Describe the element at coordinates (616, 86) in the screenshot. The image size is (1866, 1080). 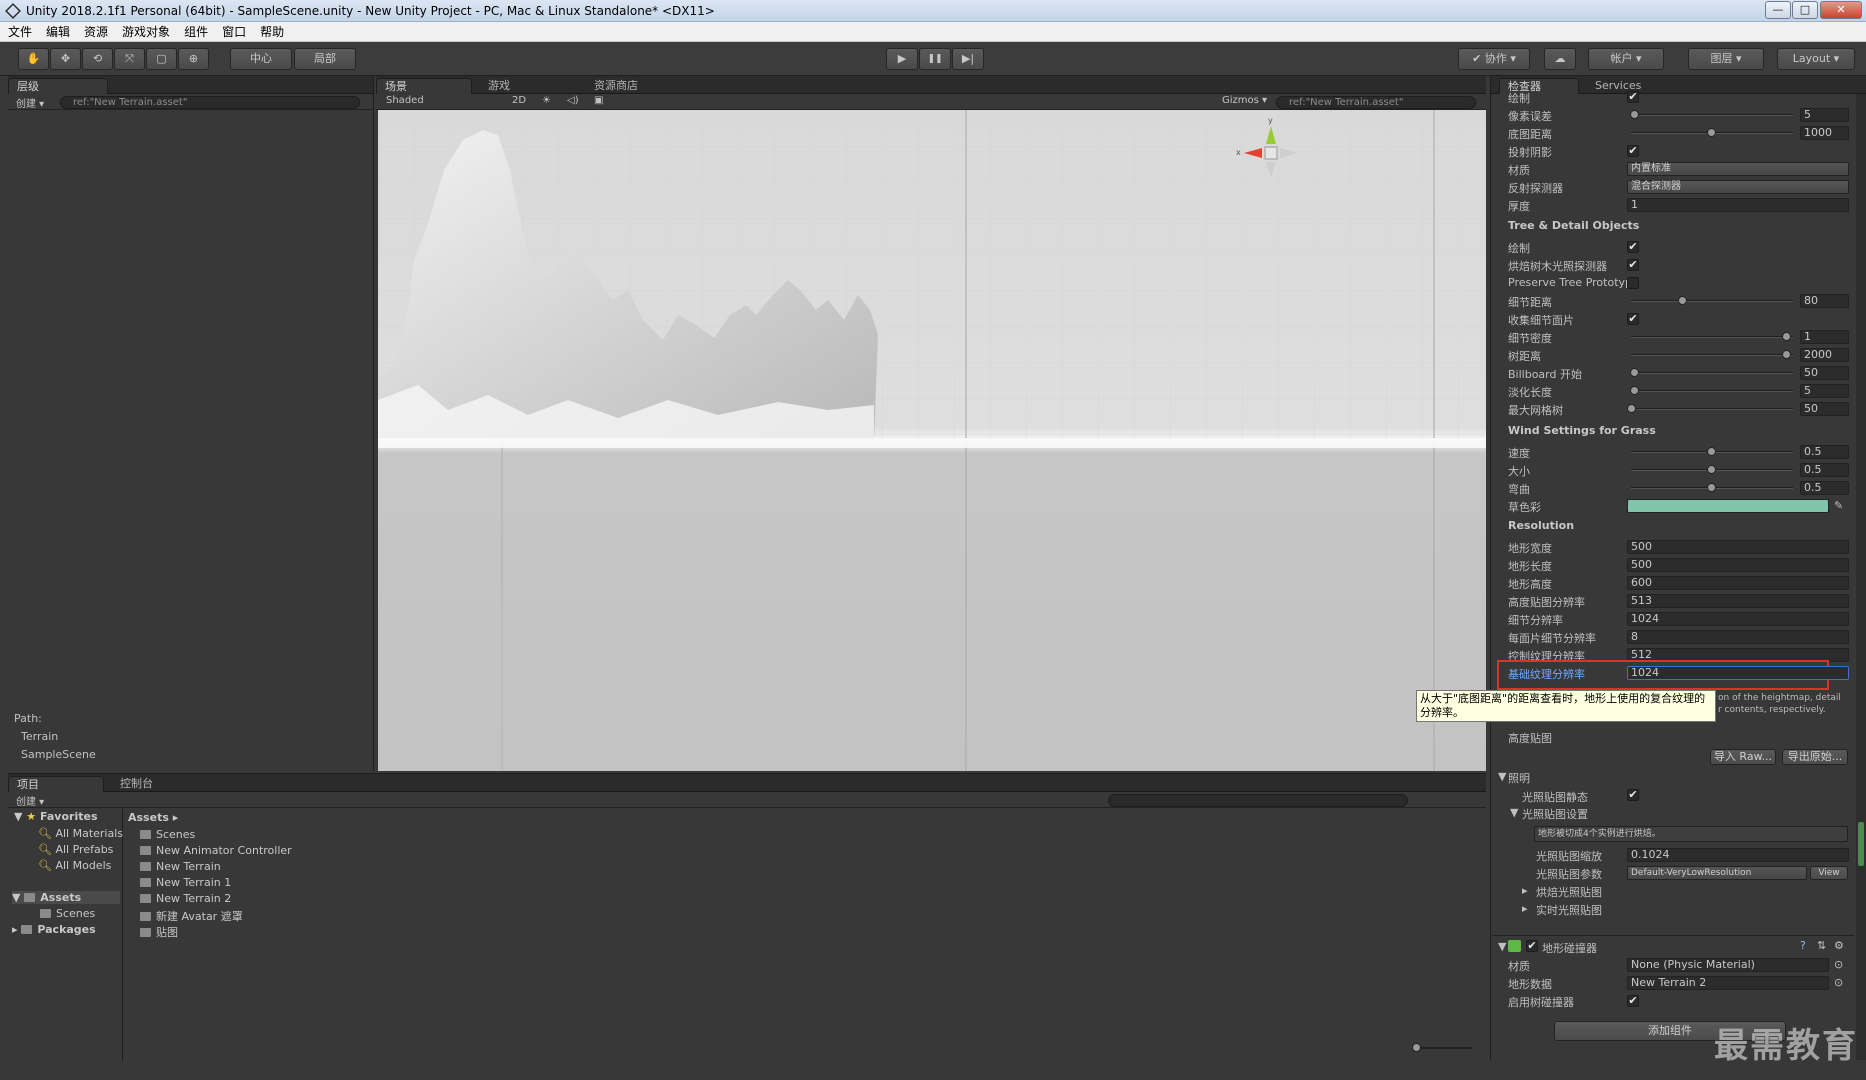
I see `tab-asset-store: 资源商店` at that location.